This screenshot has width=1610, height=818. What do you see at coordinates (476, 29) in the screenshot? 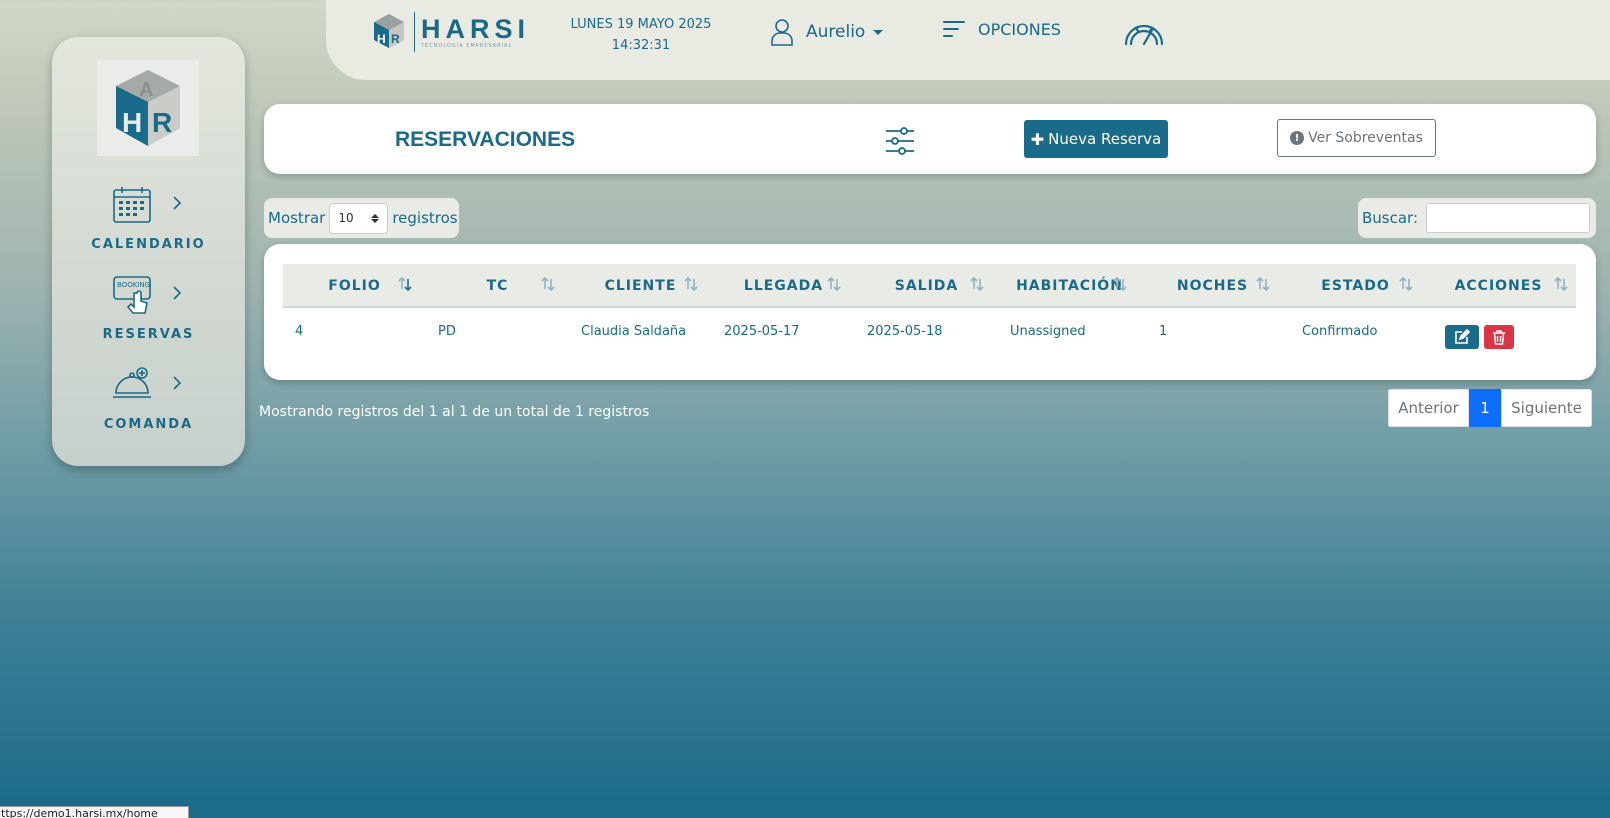
I see `brand-name: HARSI` at bounding box center [476, 29].